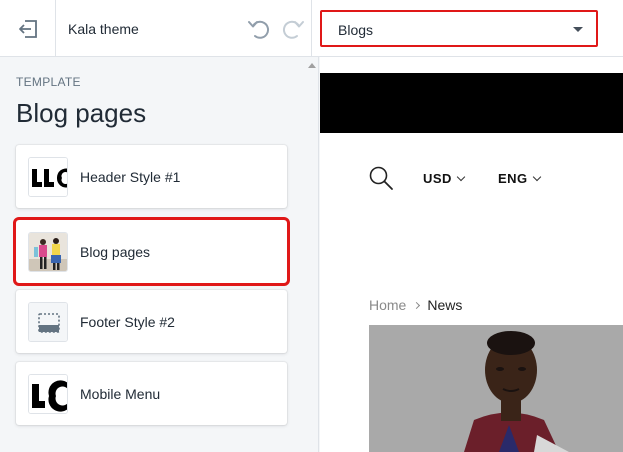 The width and height of the screenshot is (623, 452). I want to click on undo-icon, so click(259, 29).